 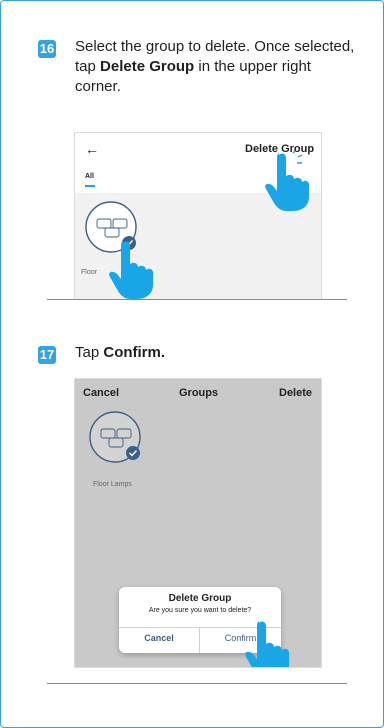 I want to click on back-arrow-icon: ←, so click(x=92, y=149).